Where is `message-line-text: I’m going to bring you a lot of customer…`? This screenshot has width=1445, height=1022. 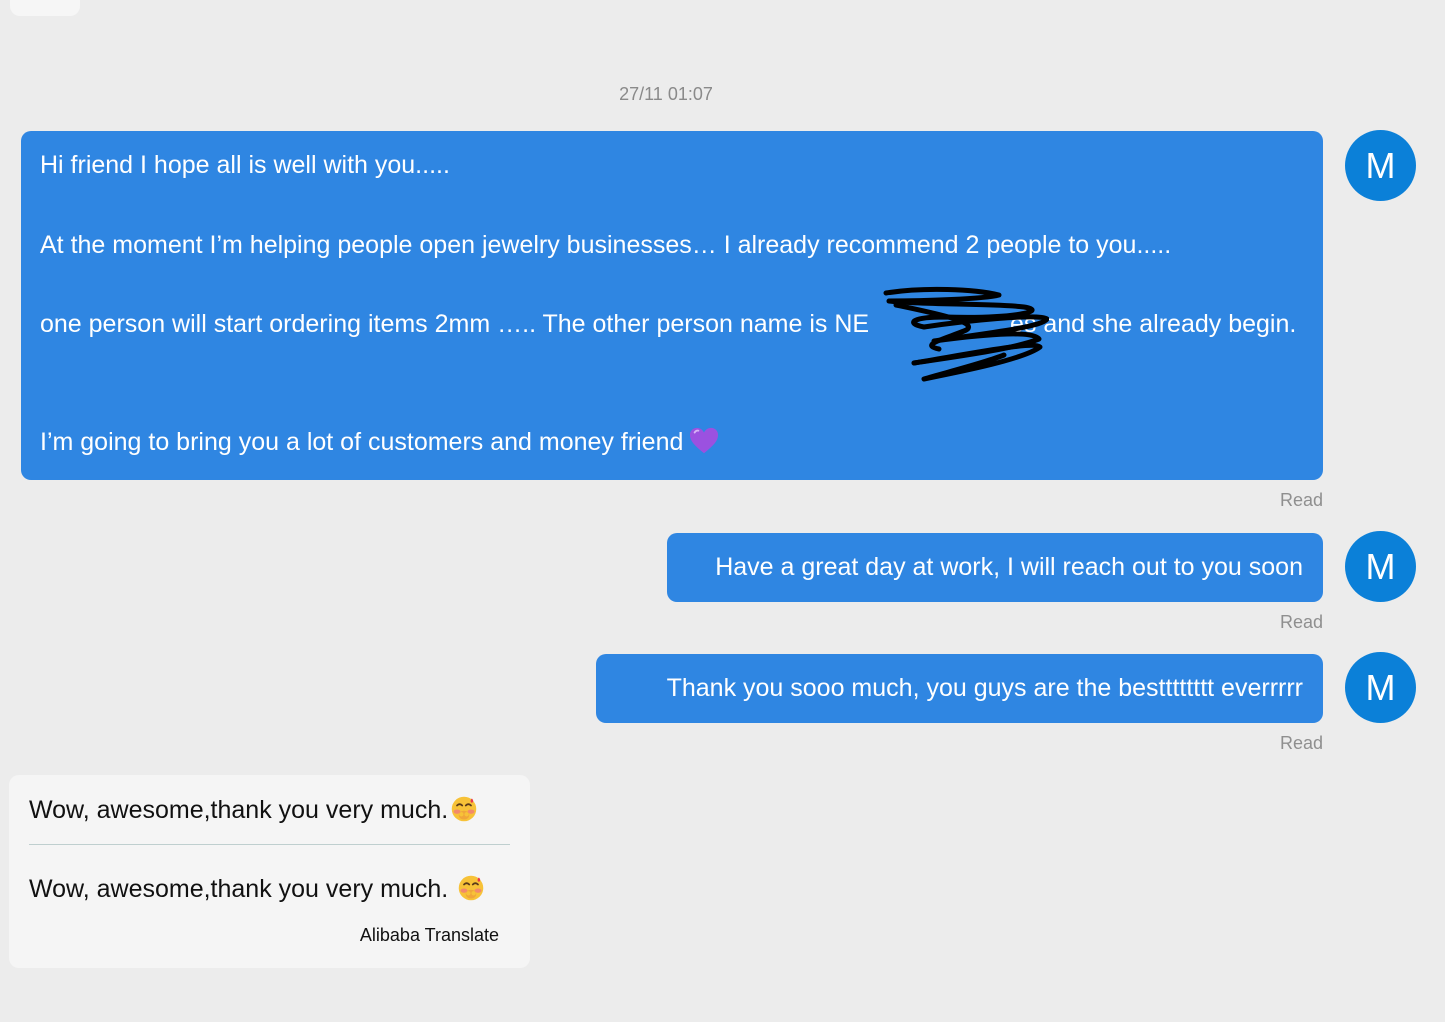
message-line-text: I’m going to bring you a lot of customer… is located at coordinates (362, 442).